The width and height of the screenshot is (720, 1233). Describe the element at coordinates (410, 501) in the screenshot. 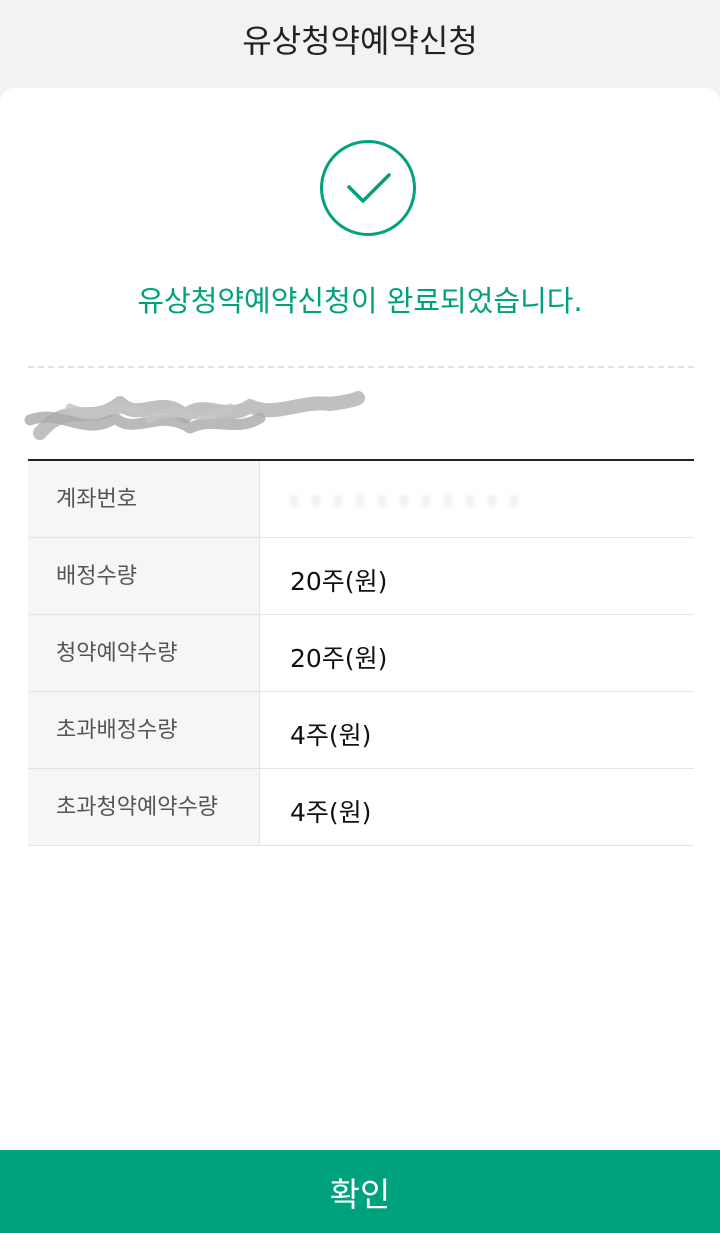

I see `redacted-account-number` at that location.